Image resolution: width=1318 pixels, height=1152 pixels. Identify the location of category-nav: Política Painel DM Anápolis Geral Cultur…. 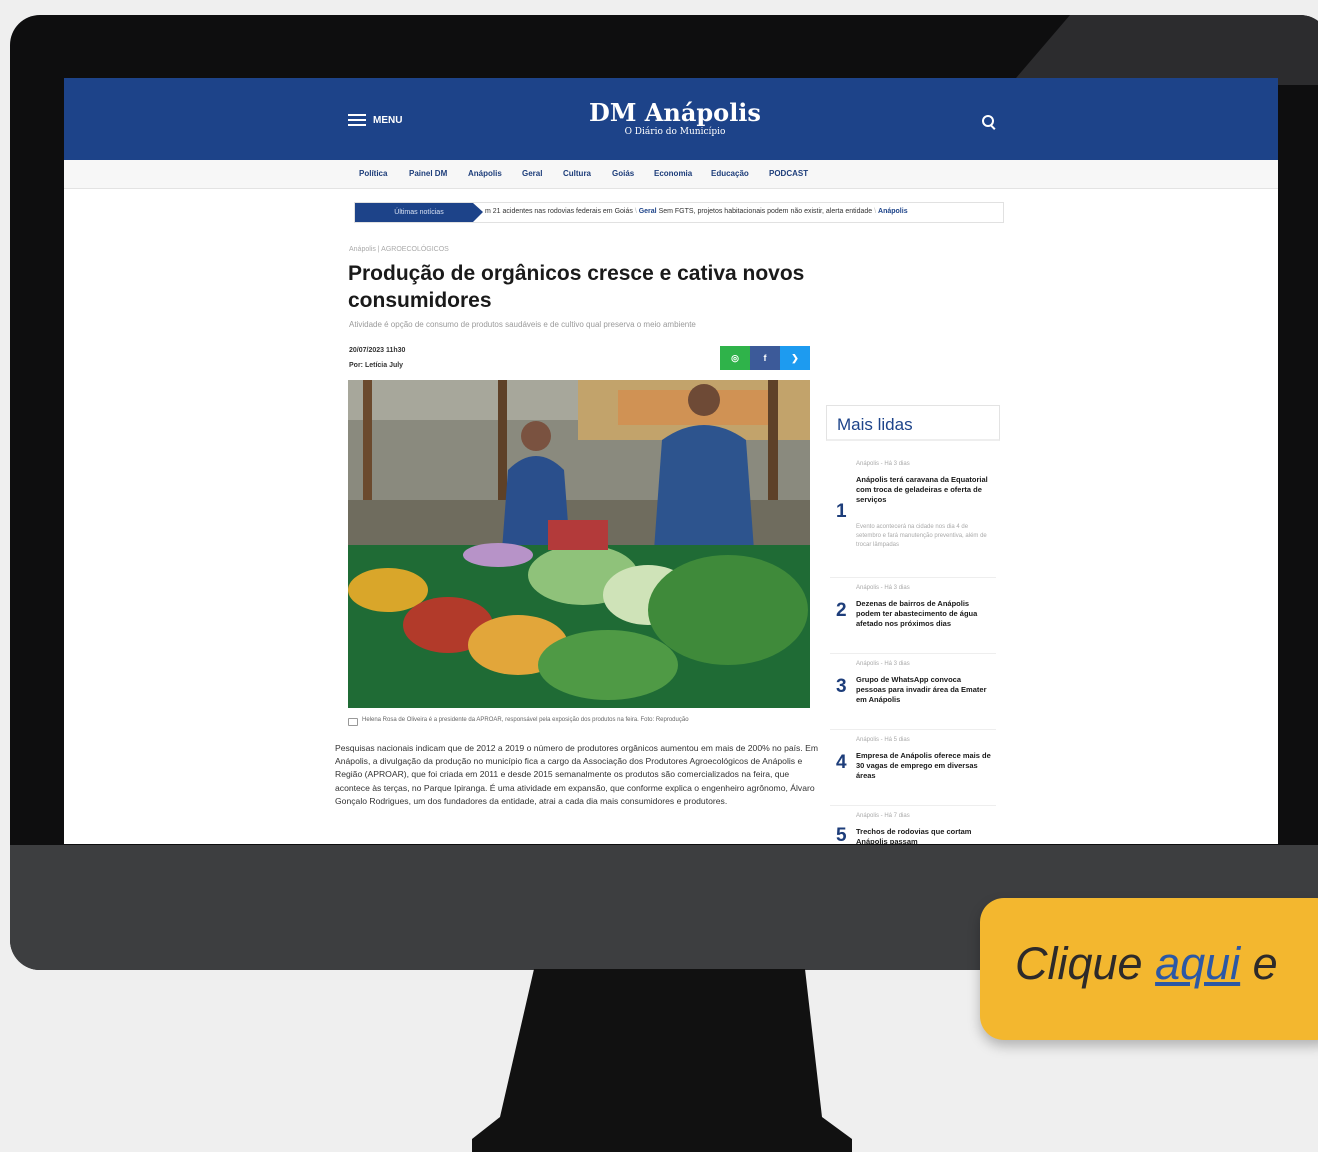
(671, 174).